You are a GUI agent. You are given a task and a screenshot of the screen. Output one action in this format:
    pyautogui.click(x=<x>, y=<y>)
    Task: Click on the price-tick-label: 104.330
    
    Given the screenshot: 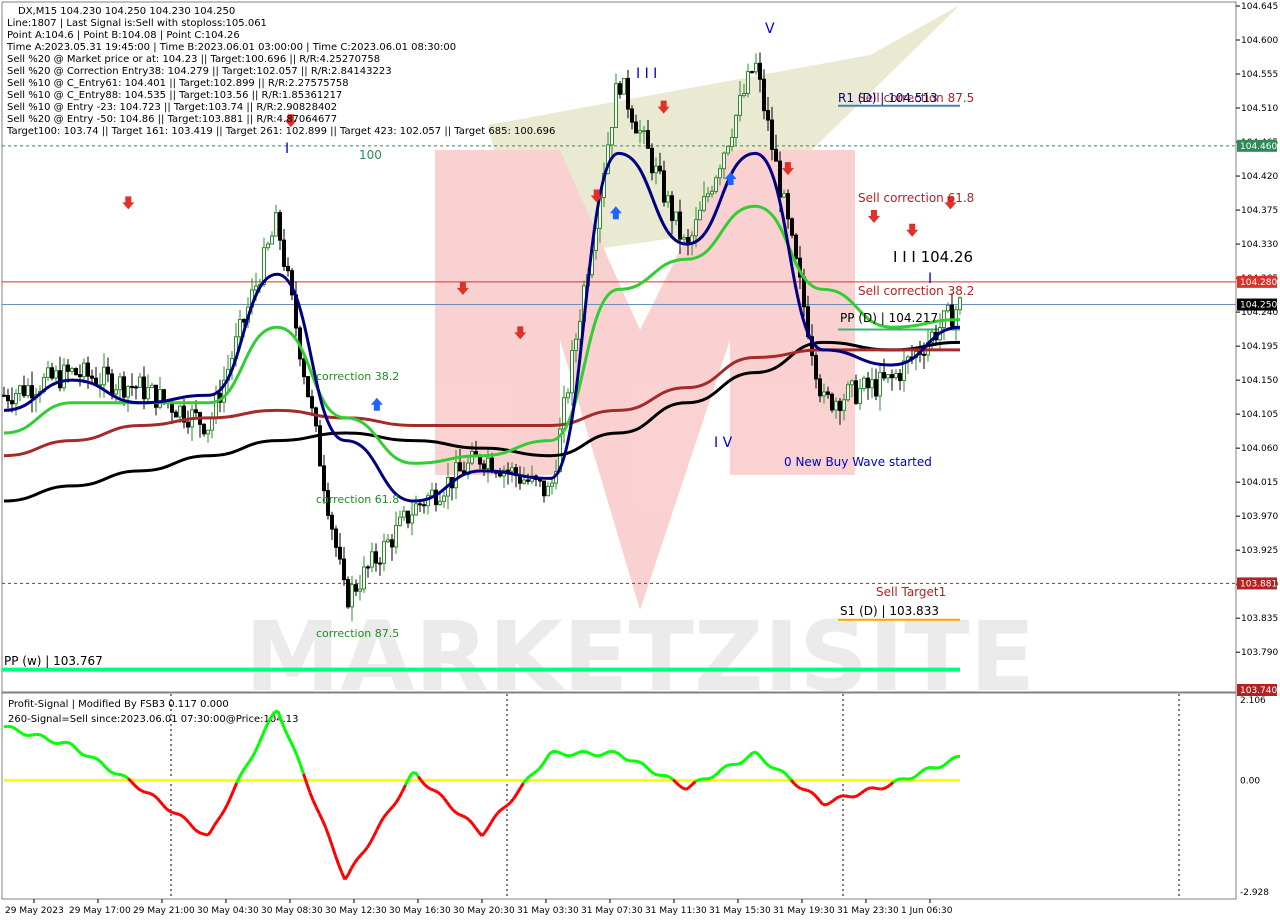 What is the action you would take?
    pyautogui.click(x=1259, y=245)
    